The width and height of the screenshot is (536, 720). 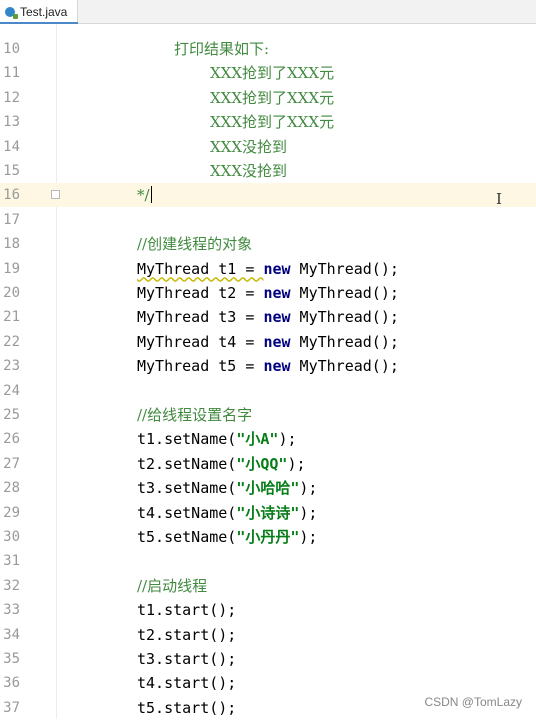 I want to click on line-number: 31, so click(x=11, y=561).